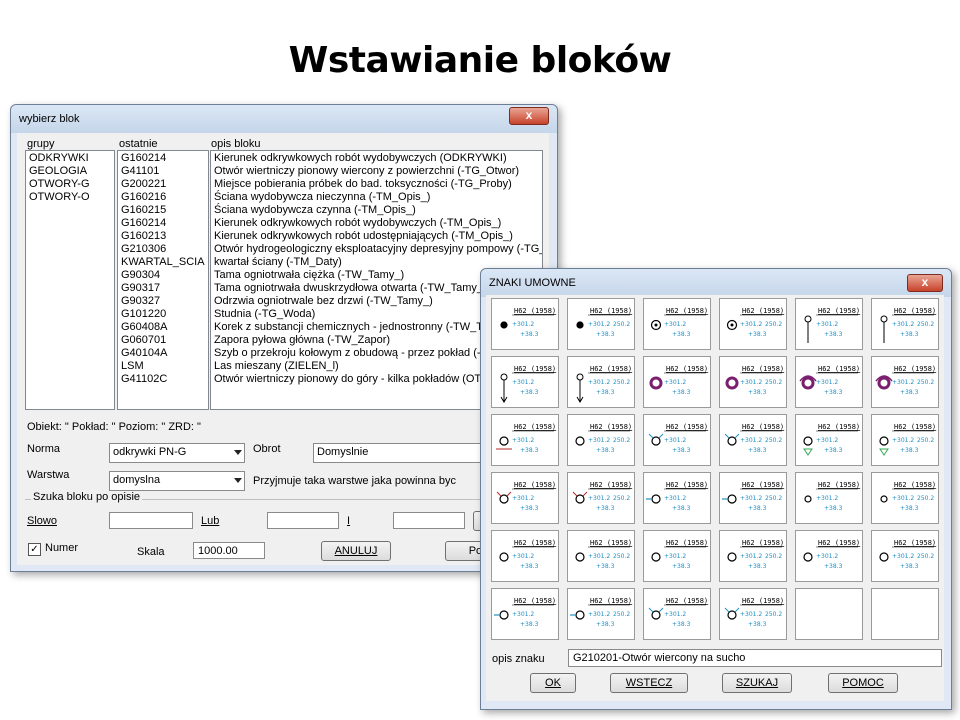  What do you see at coordinates (649, 683) in the screenshot?
I see `back-button: WSTECZ` at bounding box center [649, 683].